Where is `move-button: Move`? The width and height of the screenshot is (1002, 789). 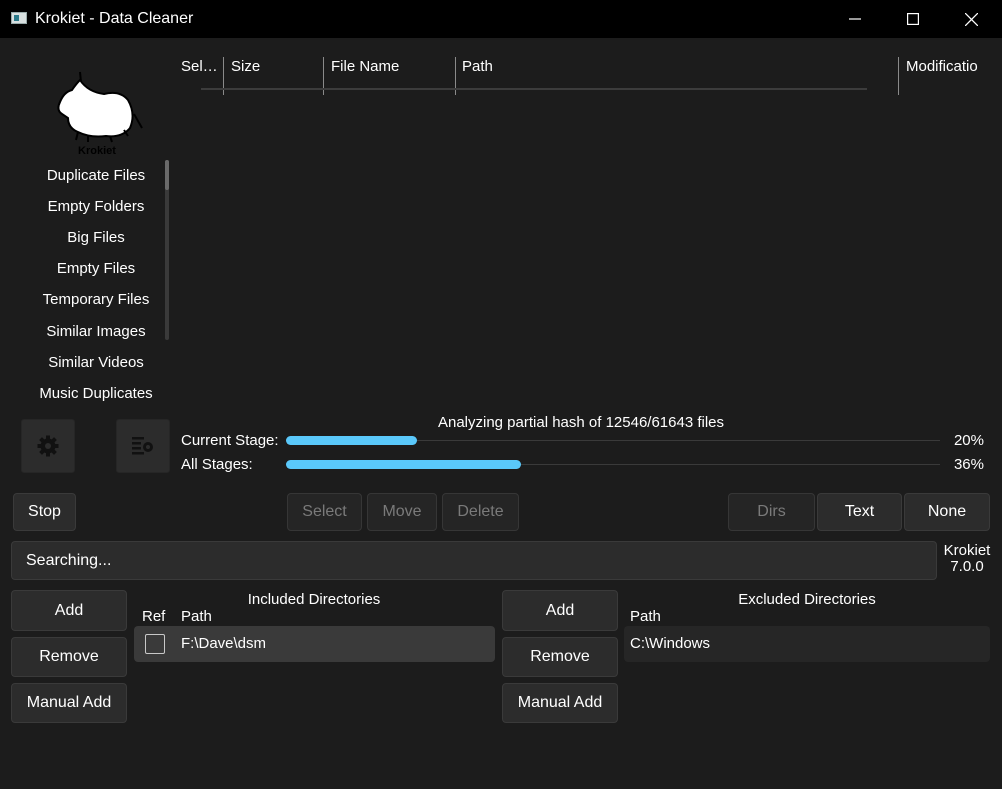 move-button: Move is located at coordinates (402, 512).